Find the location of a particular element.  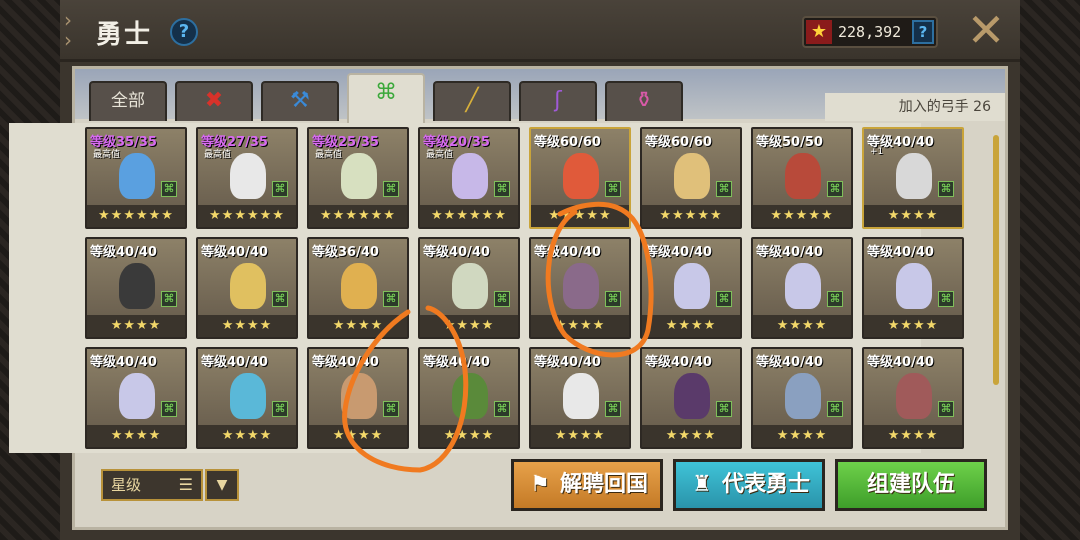

tab-healer: ⚱ is located at coordinates (644, 101).